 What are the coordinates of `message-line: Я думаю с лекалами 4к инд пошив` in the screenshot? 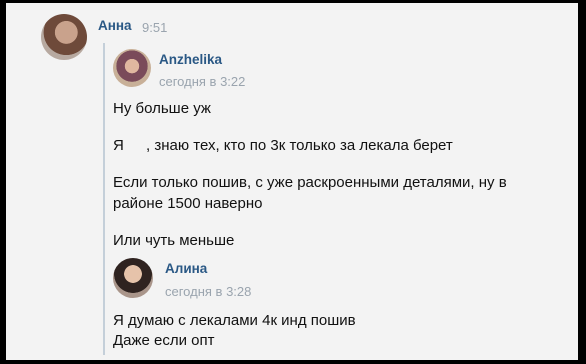 It's located at (234, 320).